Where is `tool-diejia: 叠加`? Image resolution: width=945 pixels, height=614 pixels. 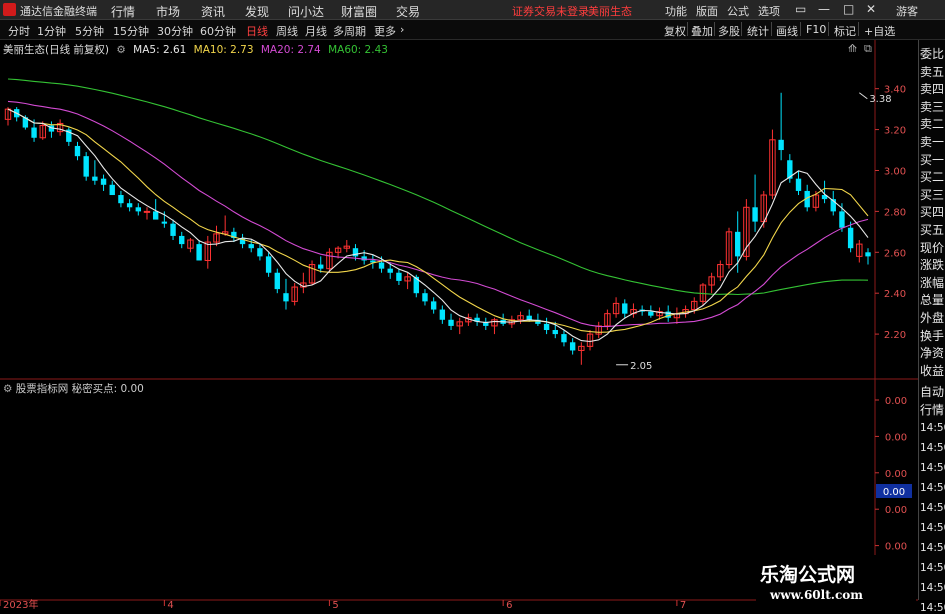
tool-diejia: 叠加 is located at coordinates (702, 31).